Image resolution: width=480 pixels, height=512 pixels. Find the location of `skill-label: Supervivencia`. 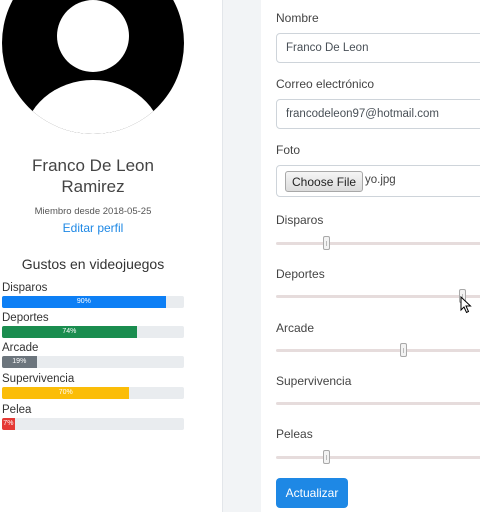

skill-label: Supervivencia is located at coordinates (38, 379).